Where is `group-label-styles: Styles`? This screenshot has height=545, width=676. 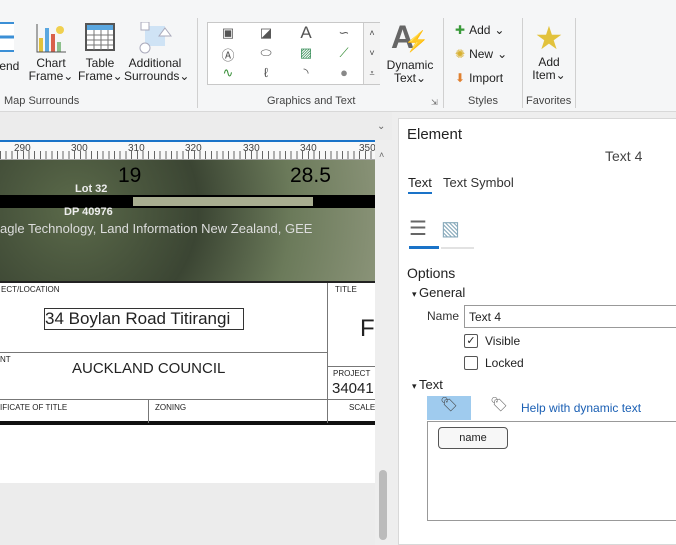 group-label-styles: Styles is located at coordinates (483, 101).